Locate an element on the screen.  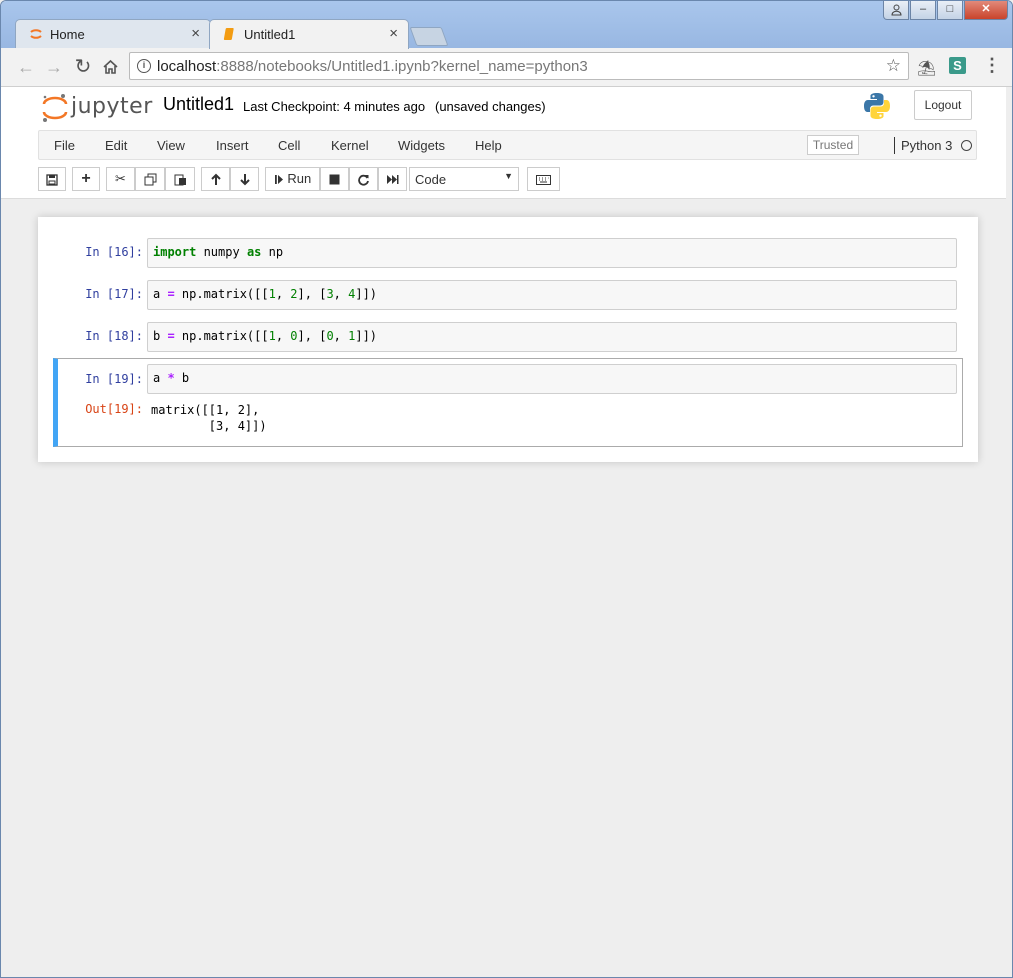
info-icon: i is located at coordinates (144, 66).